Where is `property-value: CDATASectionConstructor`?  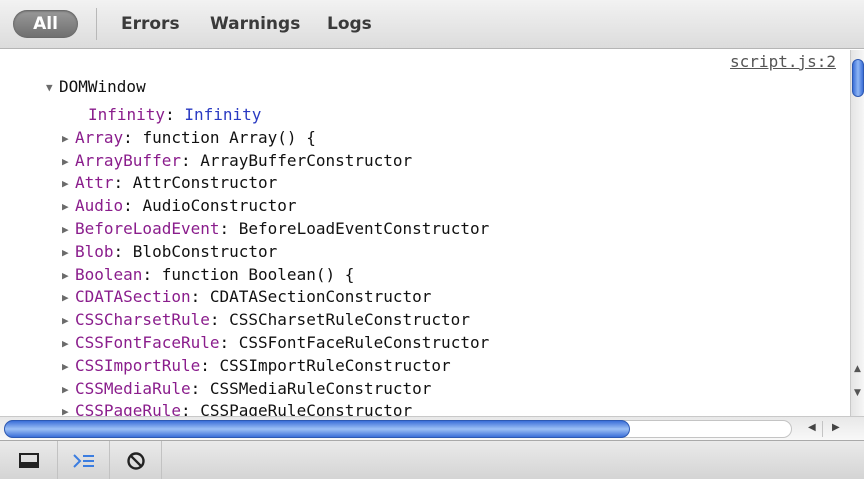
property-value: CDATASectionConstructor is located at coordinates (320, 297).